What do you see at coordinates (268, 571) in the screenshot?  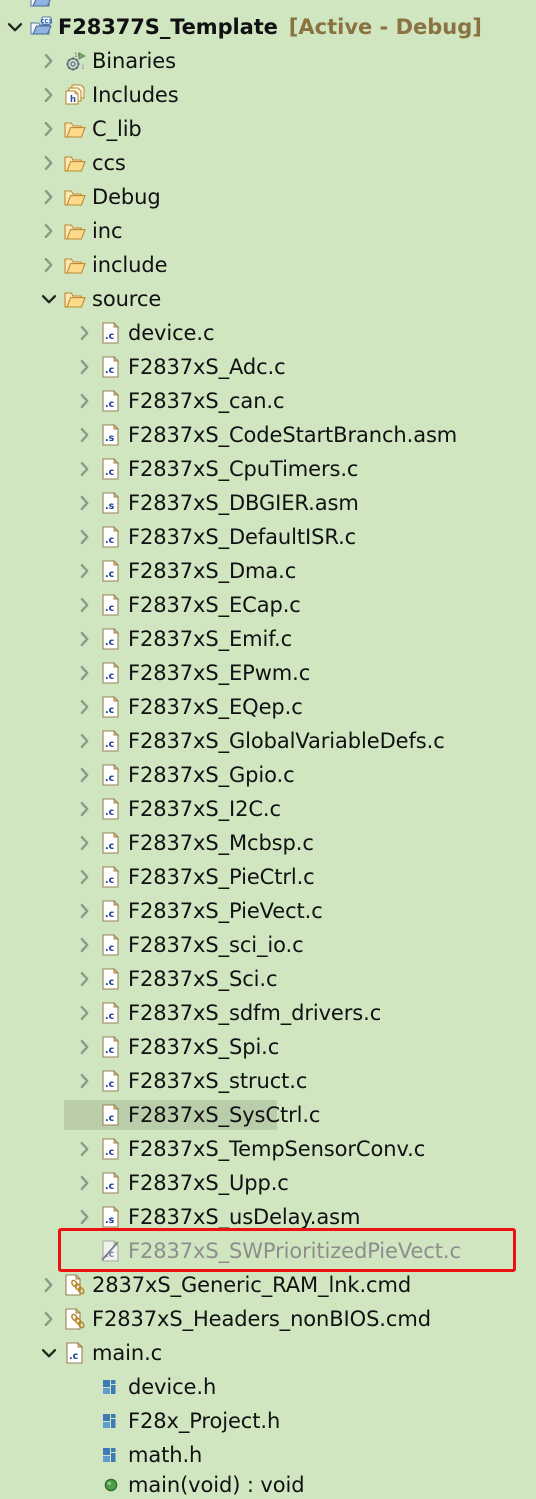 I see `tree-item-f2837xs-dma-c: .c F2837xS_Dma.c` at bounding box center [268, 571].